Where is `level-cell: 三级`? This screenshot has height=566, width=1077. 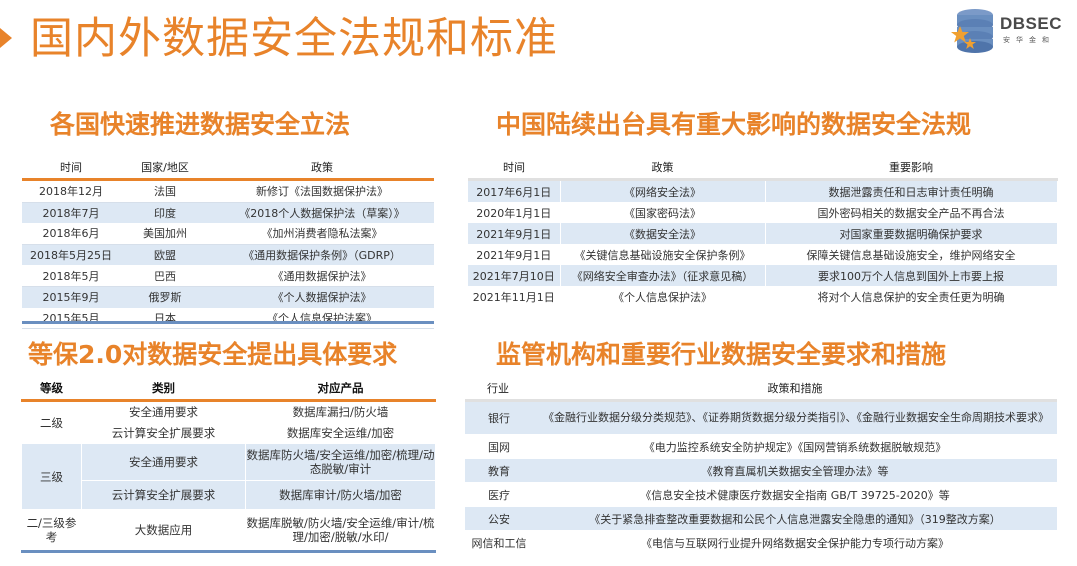
level-cell: 三级 is located at coordinates (51, 476).